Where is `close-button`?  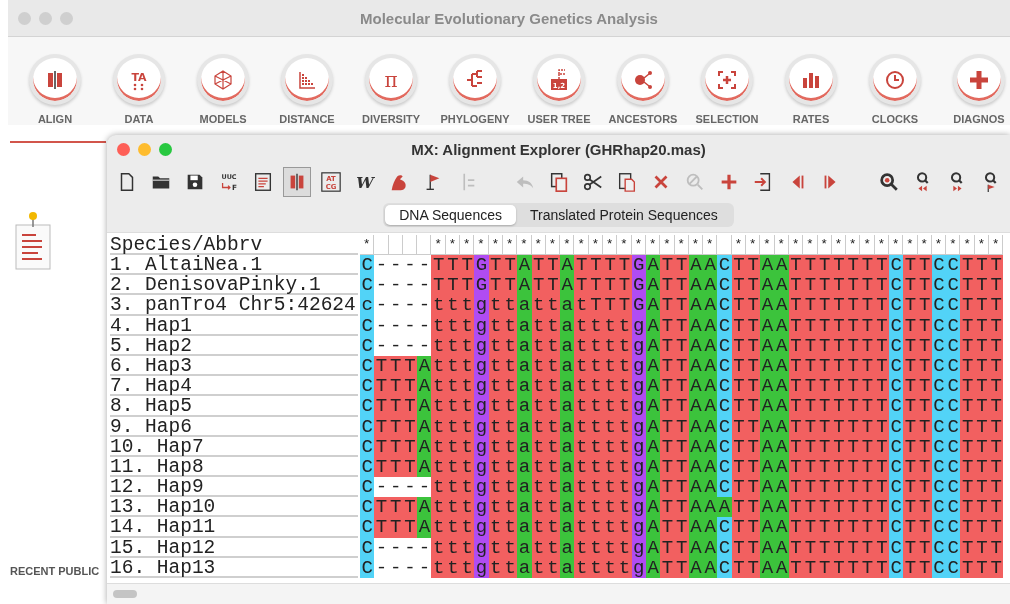
close-button is located at coordinates (123, 149).